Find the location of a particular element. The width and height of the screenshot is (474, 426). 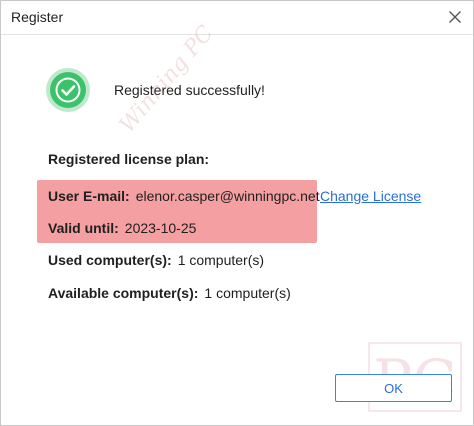

available-computers-label: Available computer(s): is located at coordinates (123, 293).